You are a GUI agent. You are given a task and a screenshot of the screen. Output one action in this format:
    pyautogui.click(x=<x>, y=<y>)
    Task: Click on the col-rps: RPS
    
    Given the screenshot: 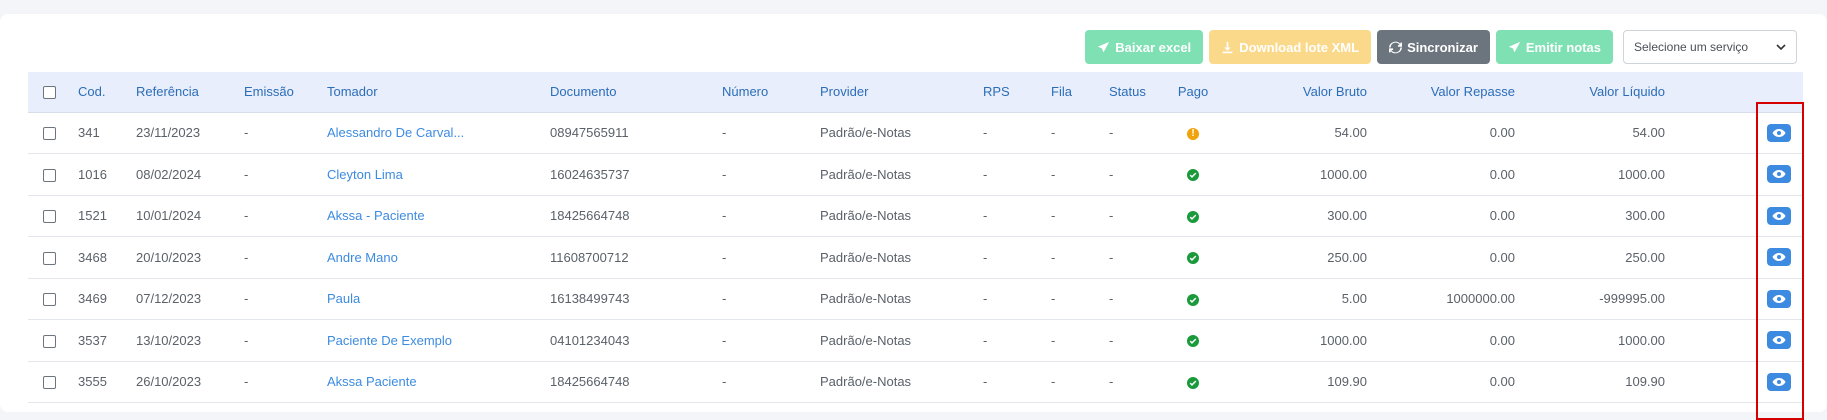 What is the action you would take?
    pyautogui.click(x=1009, y=92)
    